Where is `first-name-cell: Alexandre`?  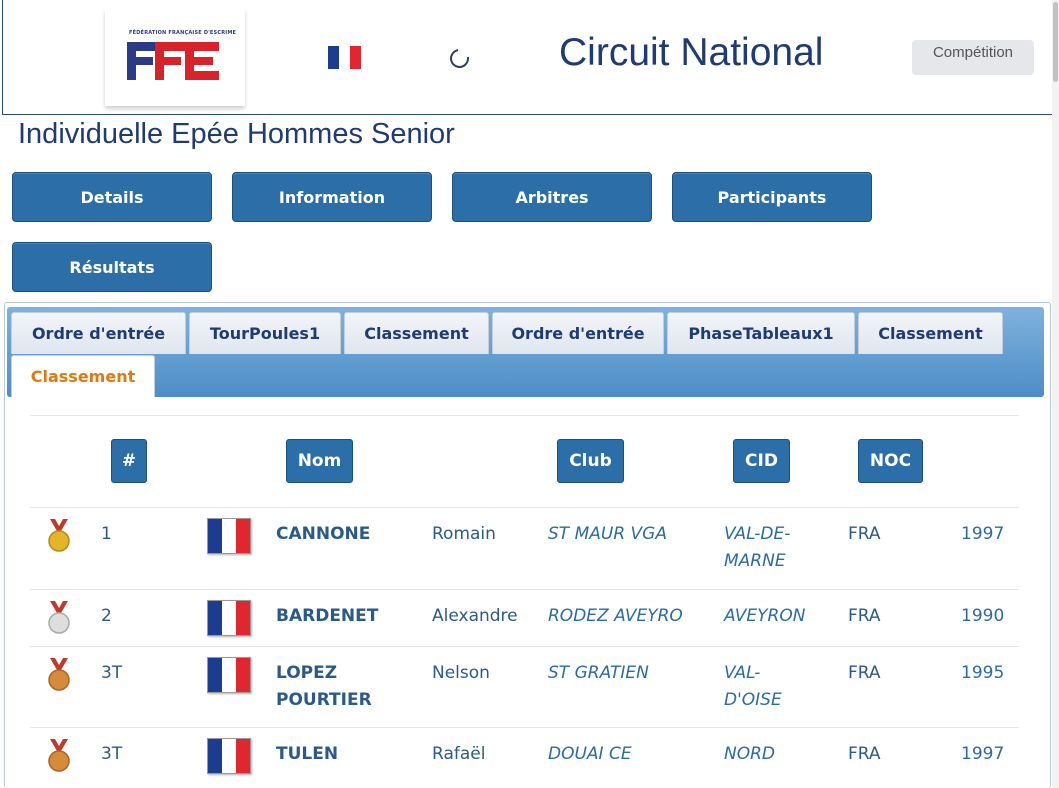 first-name-cell: Alexandre is located at coordinates (475, 616).